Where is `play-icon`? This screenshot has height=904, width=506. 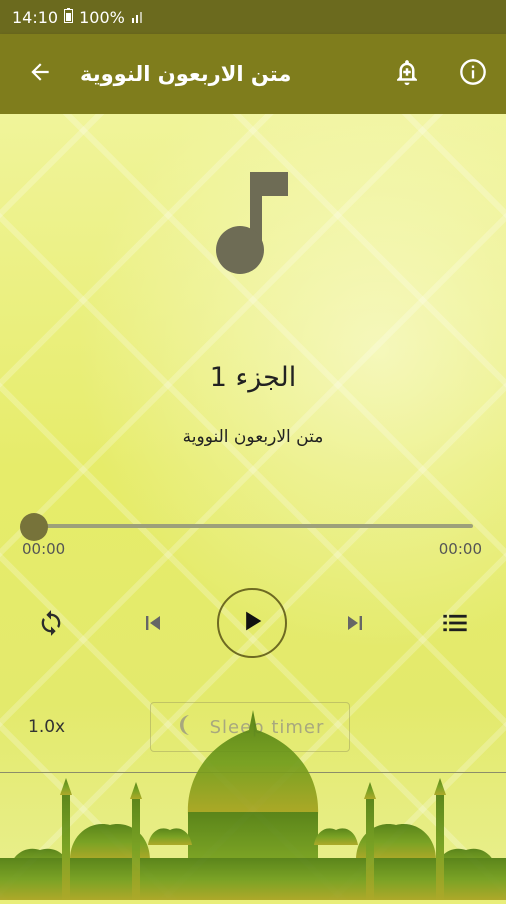
play-icon is located at coordinates (252, 623).